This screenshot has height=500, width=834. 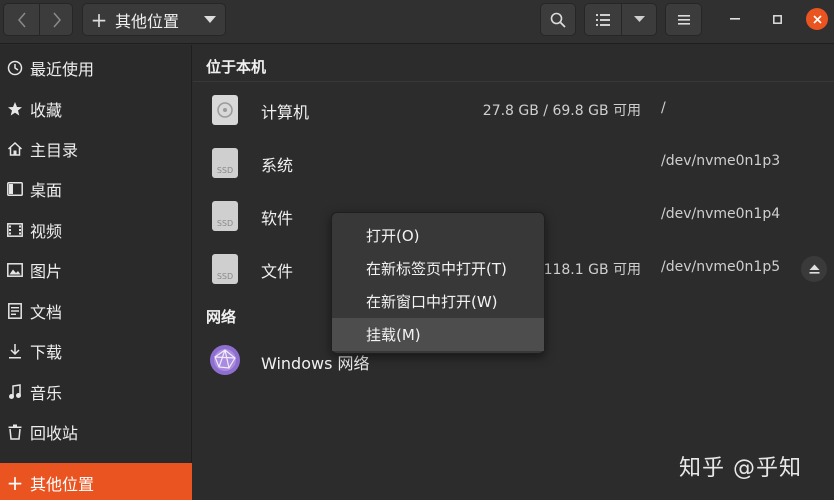 What do you see at coordinates (147, 21) in the screenshot?
I see `location-label: 其他位置` at bounding box center [147, 21].